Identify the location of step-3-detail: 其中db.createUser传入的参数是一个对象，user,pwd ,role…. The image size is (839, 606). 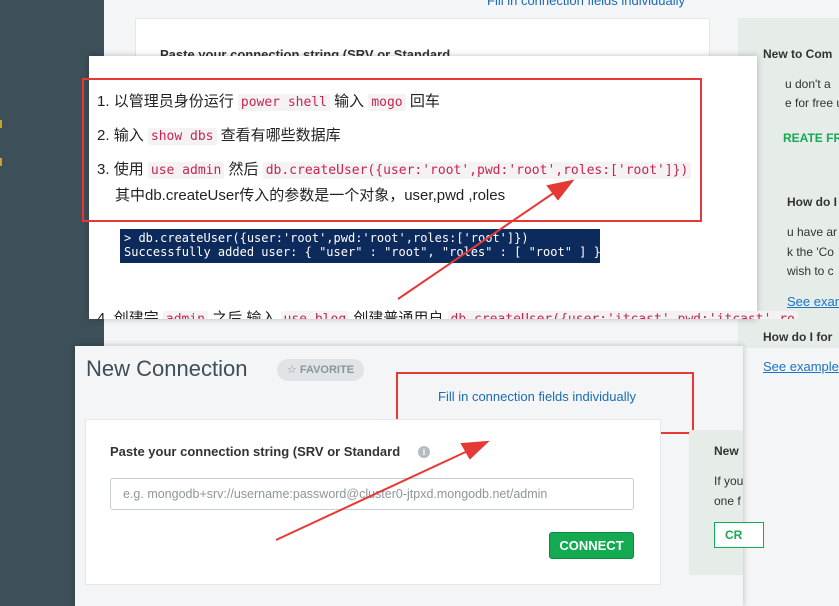
(310, 195).